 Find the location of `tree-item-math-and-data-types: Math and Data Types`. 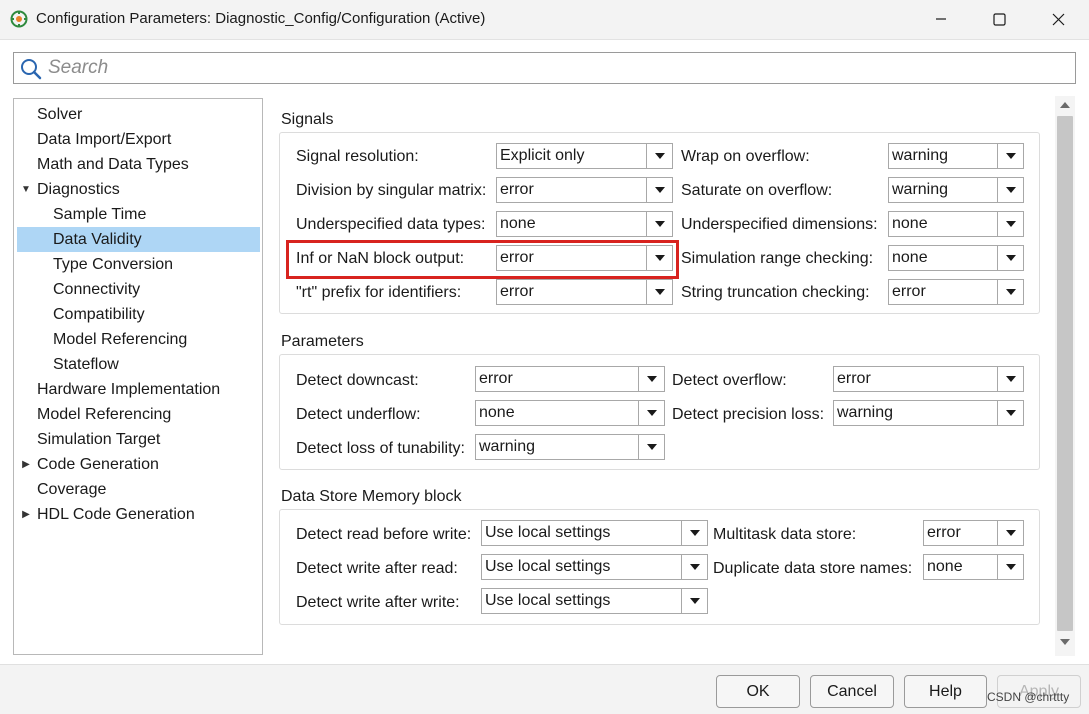

tree-item-math-and-data-types: Math and Data Types is located at coordinates (138, 164).